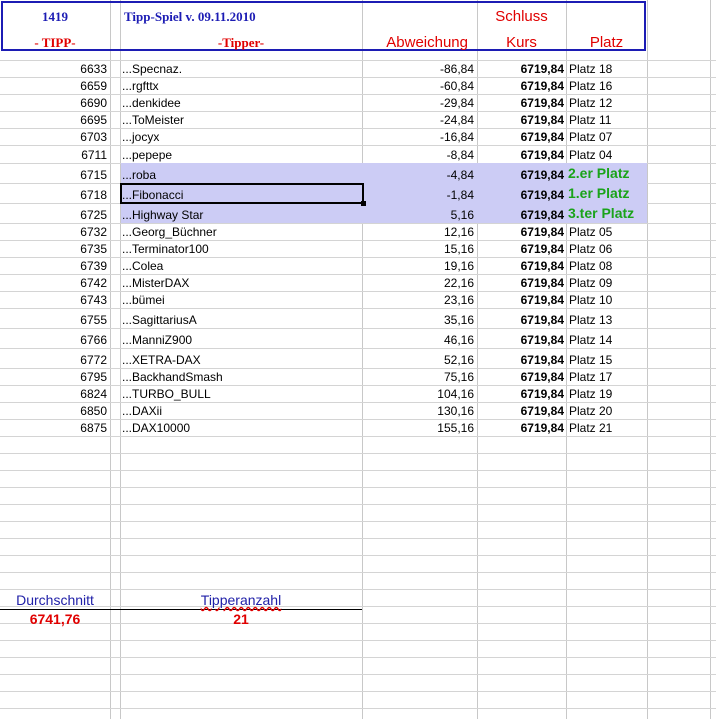 Image resolution: width=716 pixels, height=719 pixels. What do you see at coordinates (418, 320) in the screenshot?
I see `cell-abweichung: 35,16` at bounding box center [418, 320].